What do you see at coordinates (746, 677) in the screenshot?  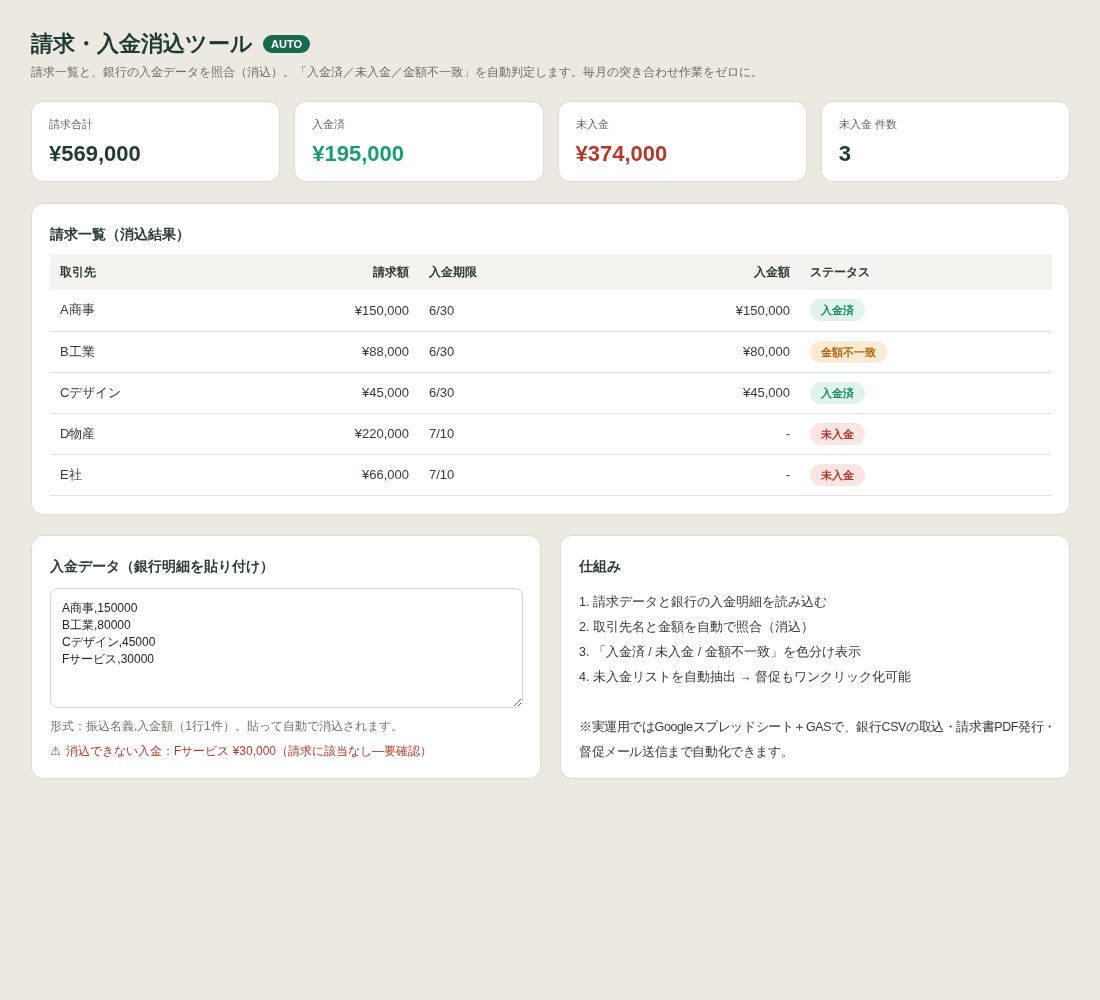 I see `step-text: 4. 未入金リストを自動抽出 → 督促もワンクリック化可能` at bounding box center [746, 677].